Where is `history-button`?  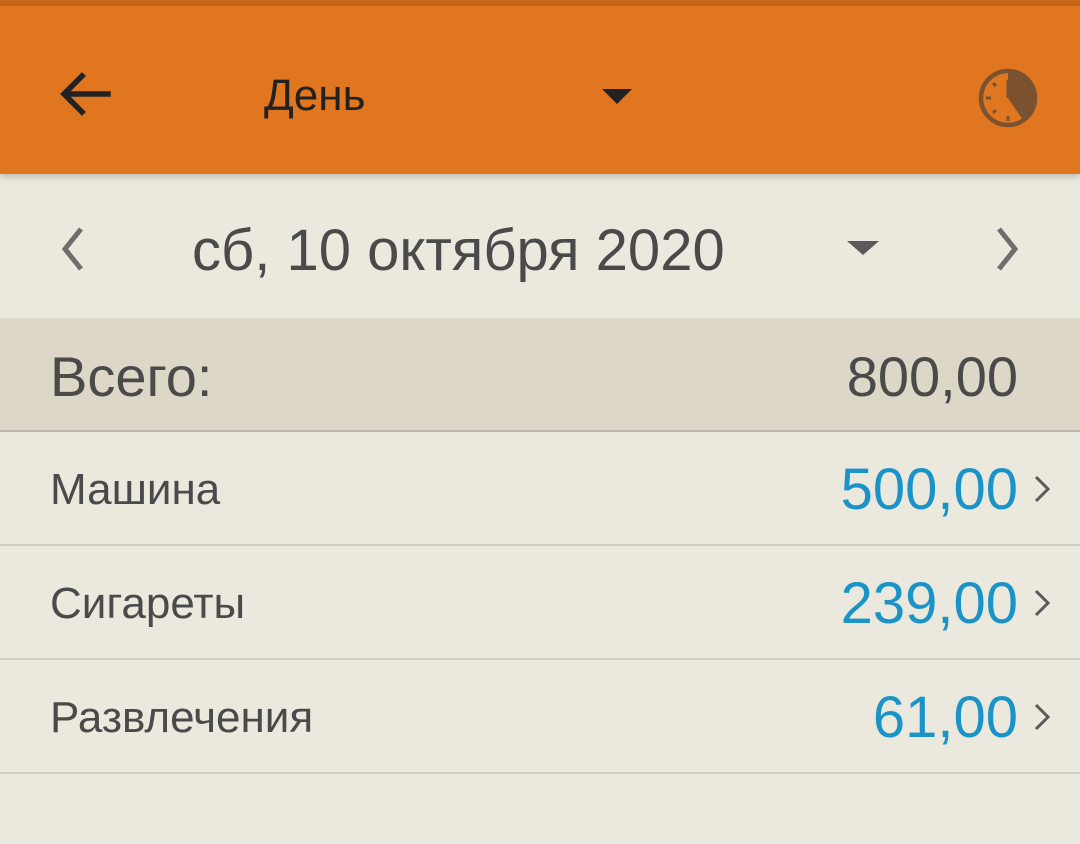
history-button is located at coordinates (1008, 98).